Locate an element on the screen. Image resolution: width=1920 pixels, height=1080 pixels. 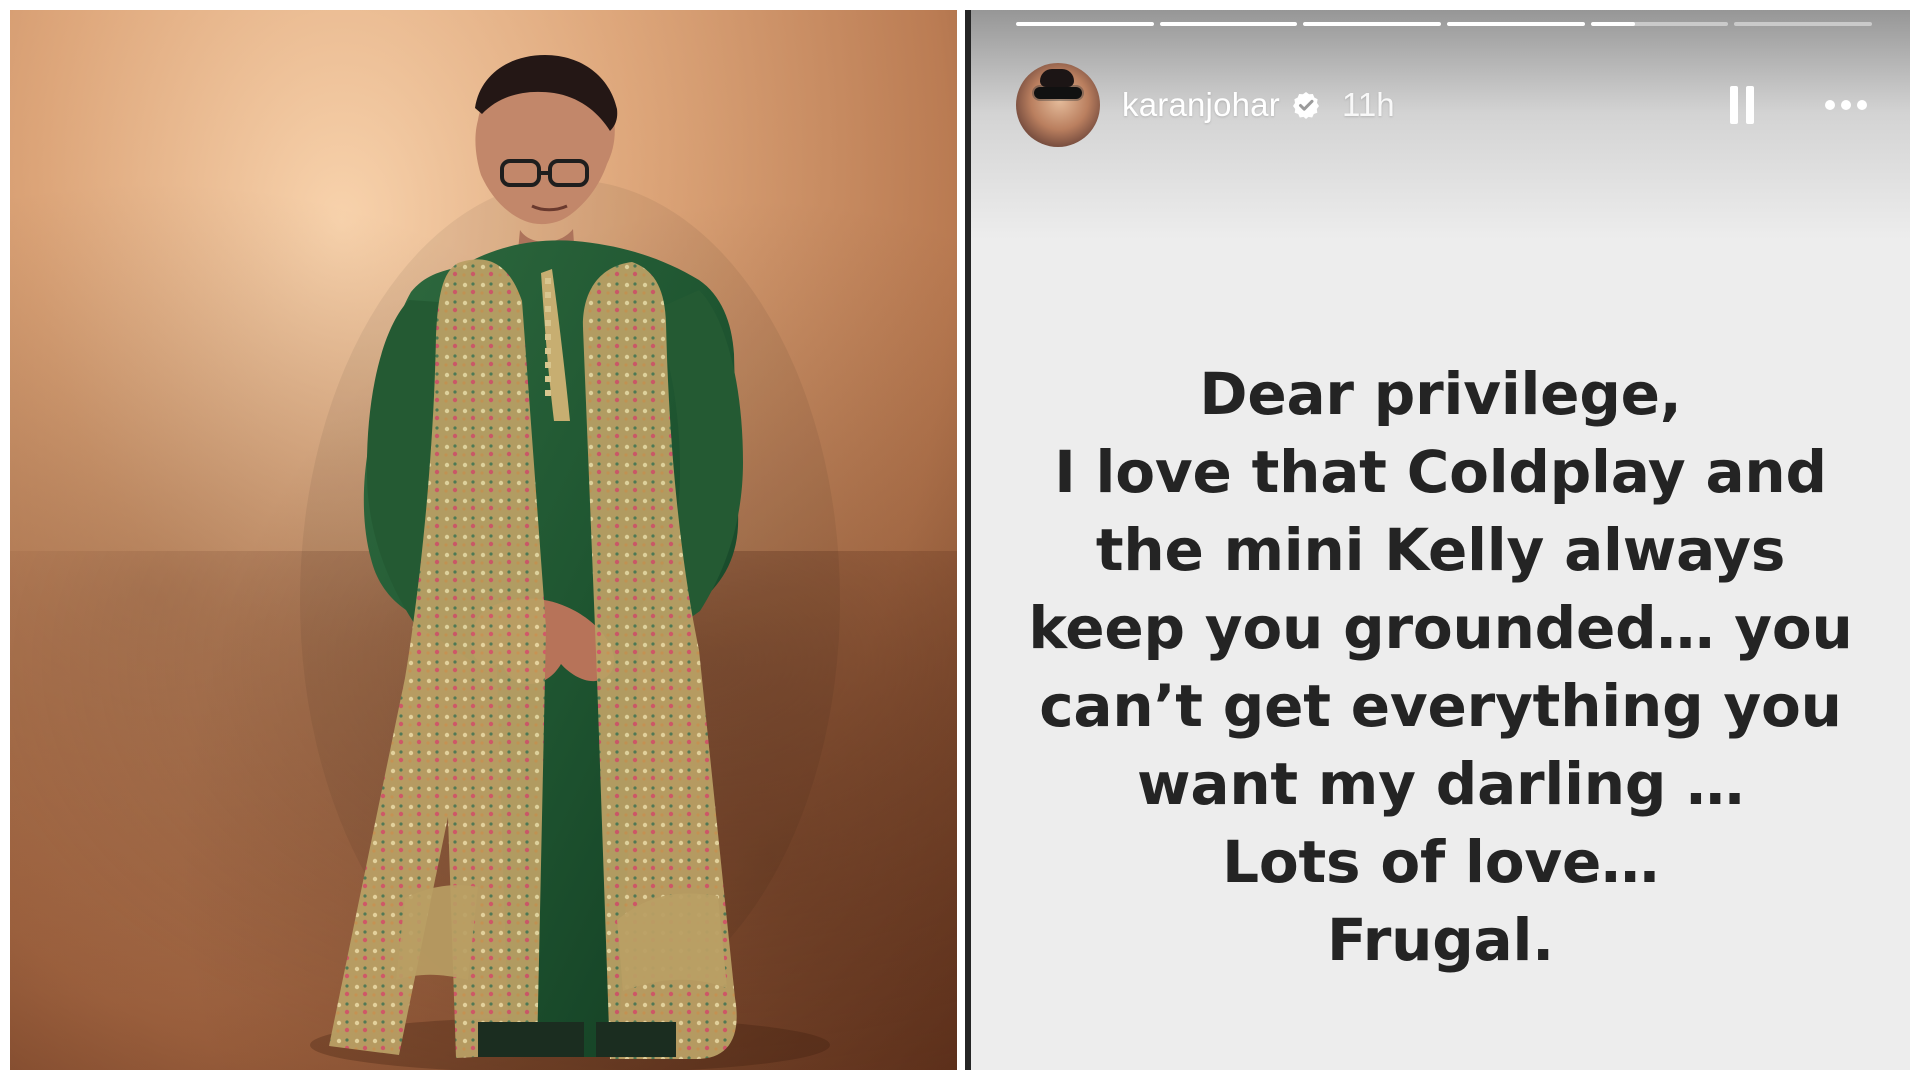
username: karanjohar is located at coordinates (1201, 105).